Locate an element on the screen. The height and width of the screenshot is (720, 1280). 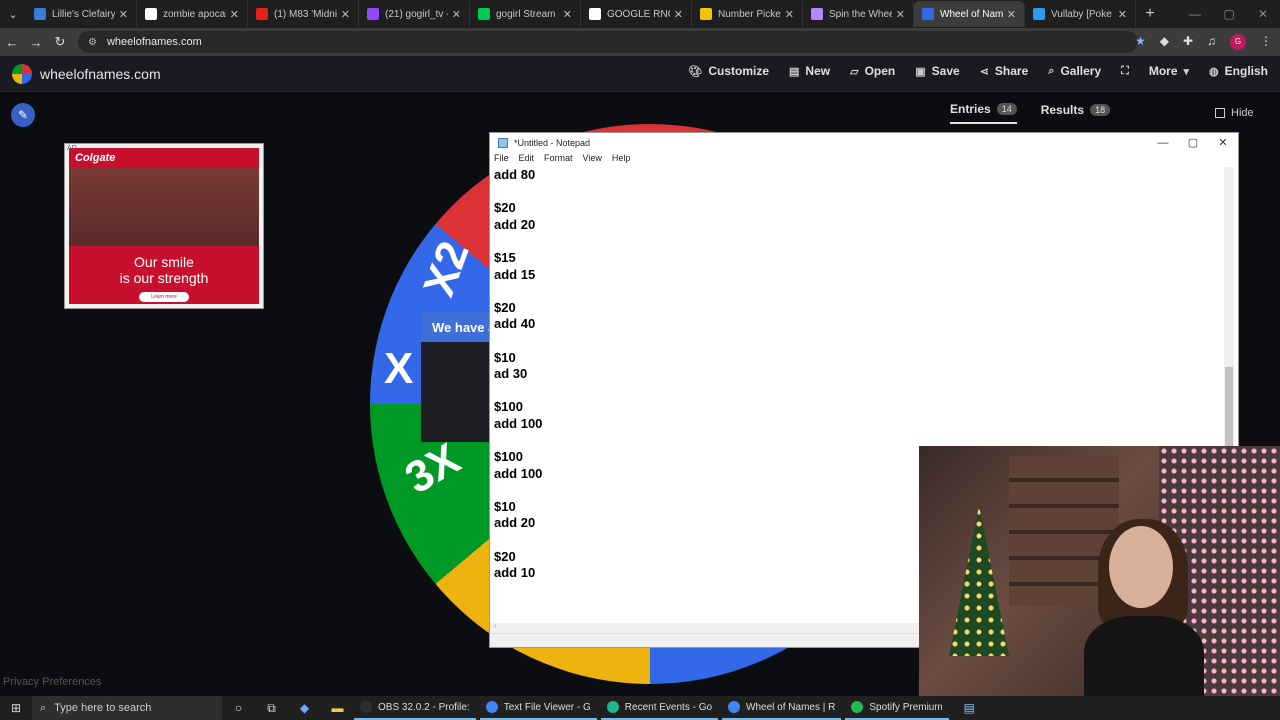
browser-tab: (1) M83 'Midnigh ✕ is located at coordinates (303, 14).